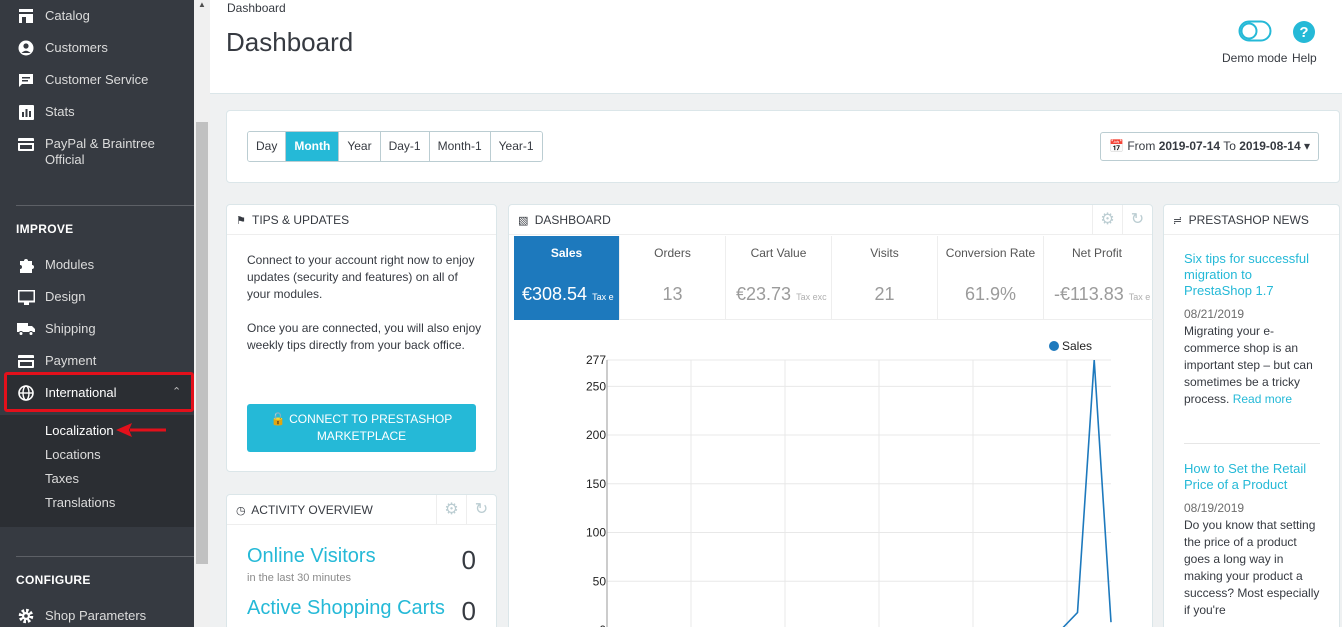 The height and width of the screenshot is (627, 1342). Describe the element at coordinates (1248, 220) in the screenshot. I see `panel-title: PRESTASHOP NEWS` at that location.